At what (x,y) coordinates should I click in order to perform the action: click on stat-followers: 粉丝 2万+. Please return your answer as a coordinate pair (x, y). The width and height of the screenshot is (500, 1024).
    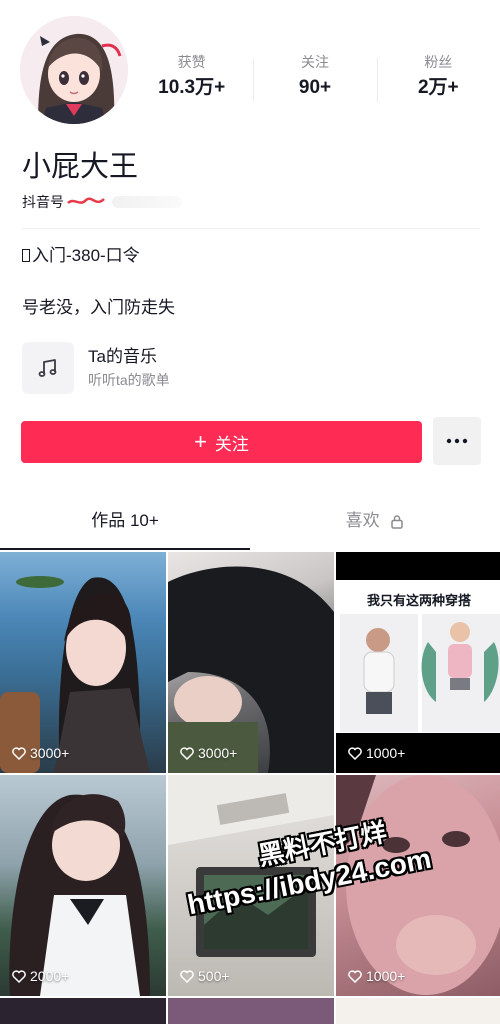
    Looking at the image, I should click on (438, 82).